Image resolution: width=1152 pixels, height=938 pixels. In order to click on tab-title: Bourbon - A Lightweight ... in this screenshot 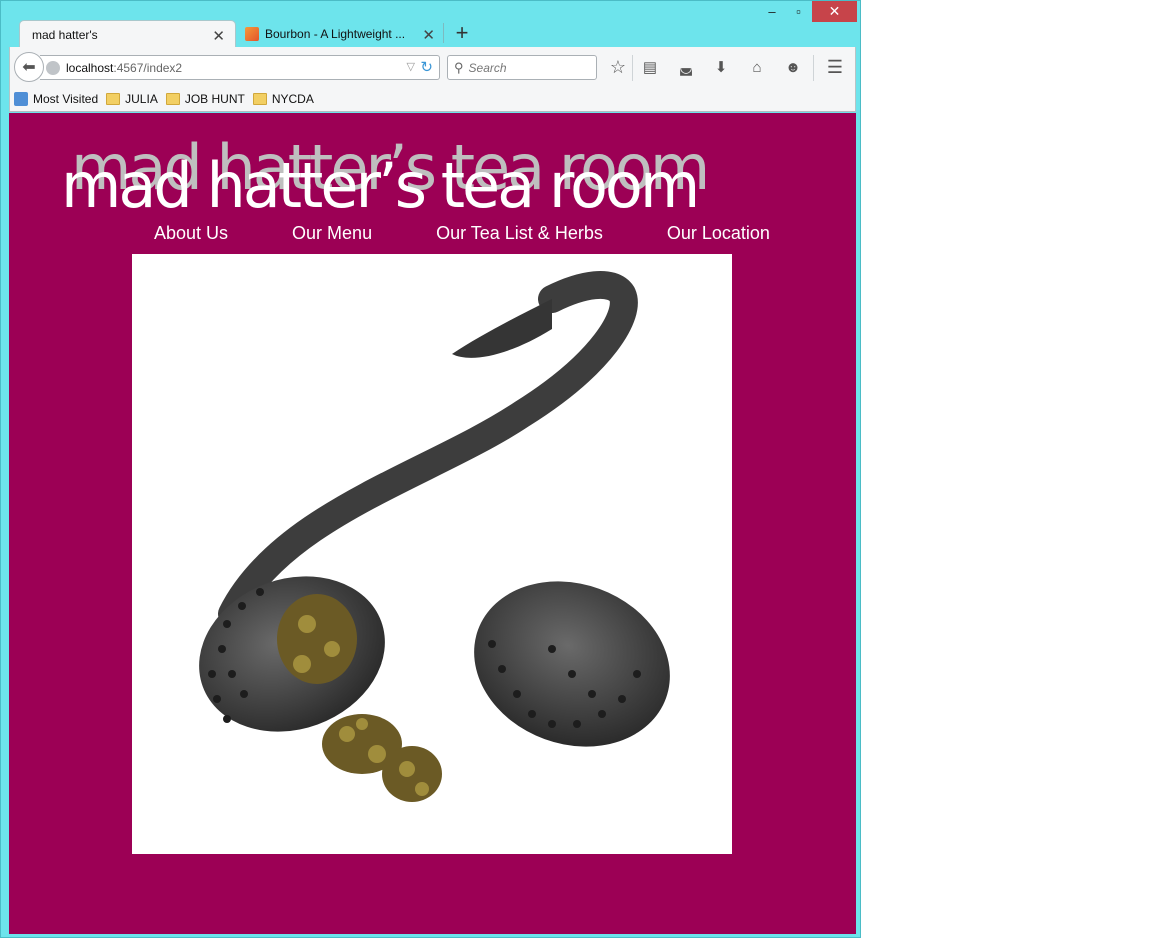, I will do `click(335, 34)`.